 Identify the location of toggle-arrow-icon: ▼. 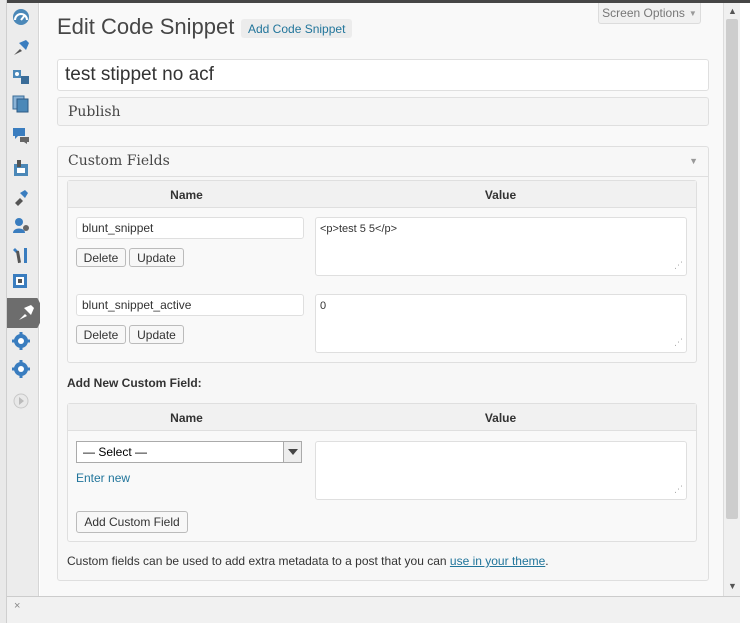
(693, 161).